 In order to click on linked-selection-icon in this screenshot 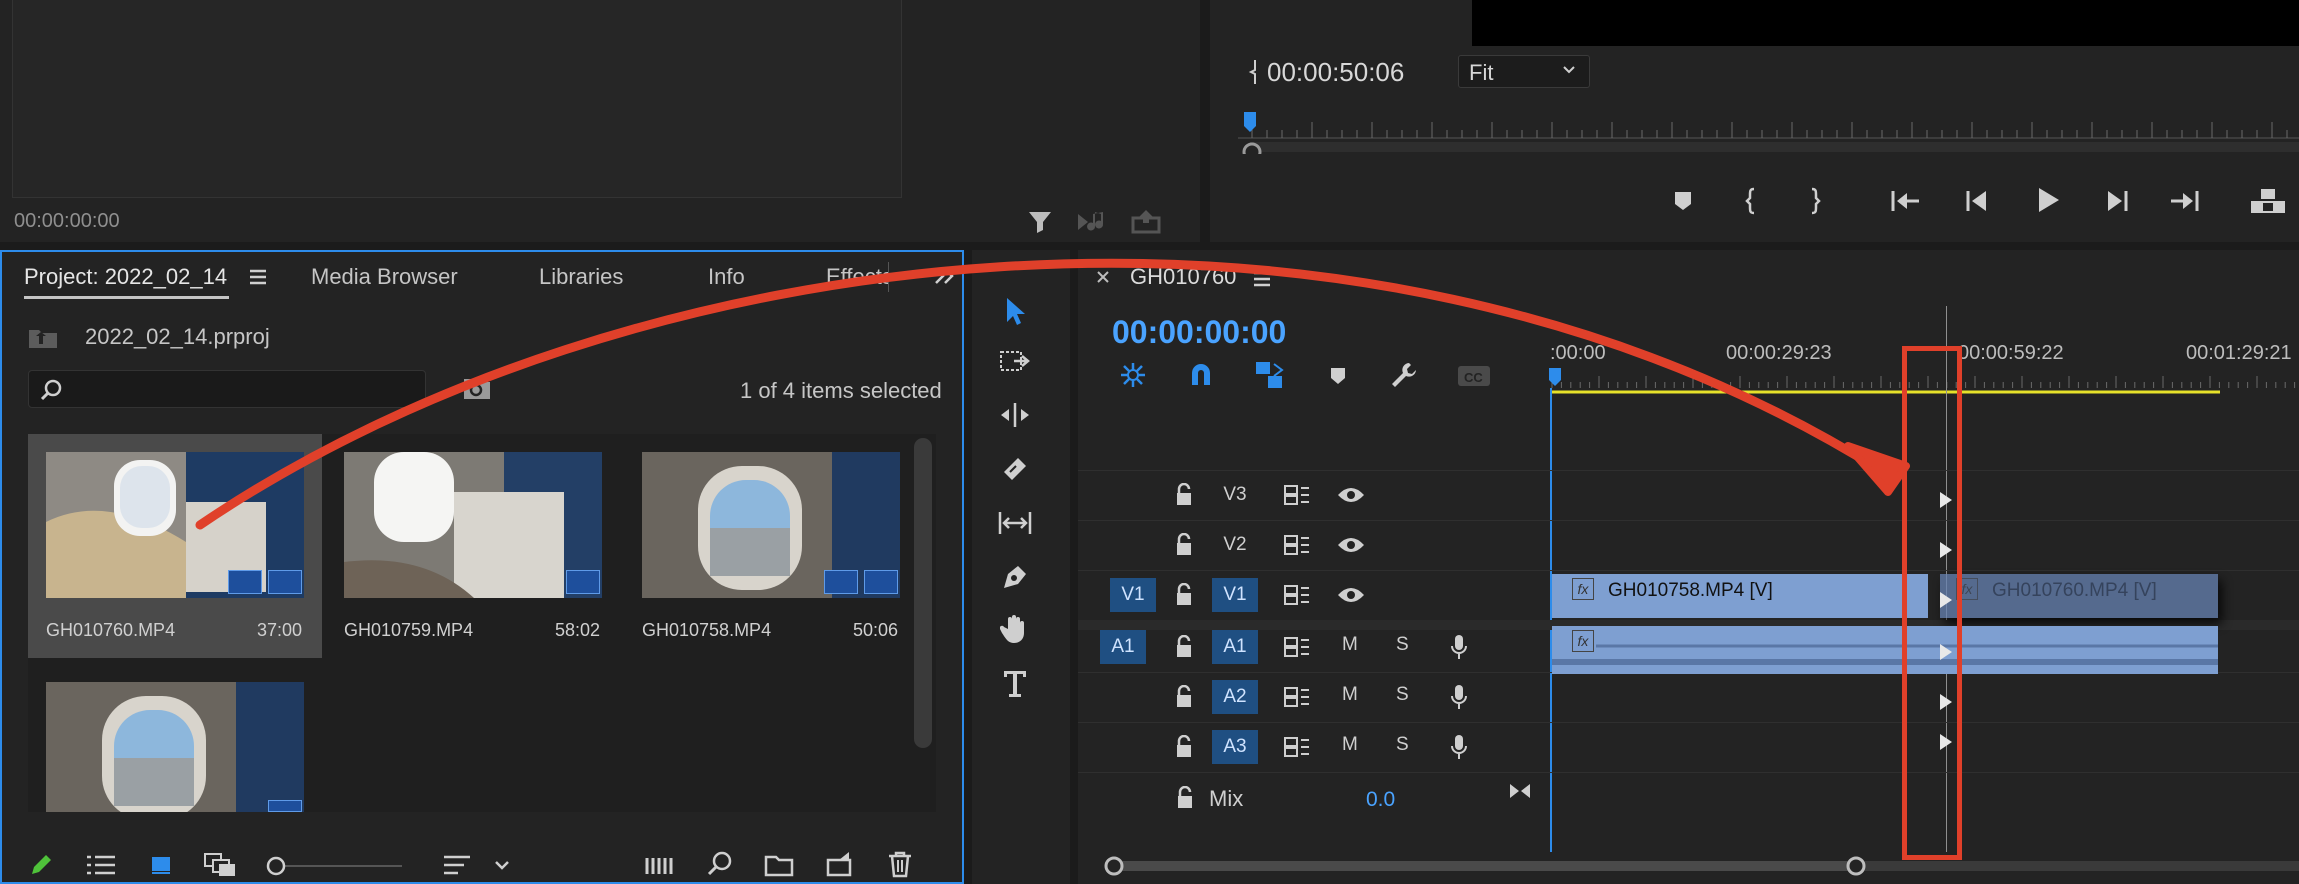, I will do `click(1270, 375)`.